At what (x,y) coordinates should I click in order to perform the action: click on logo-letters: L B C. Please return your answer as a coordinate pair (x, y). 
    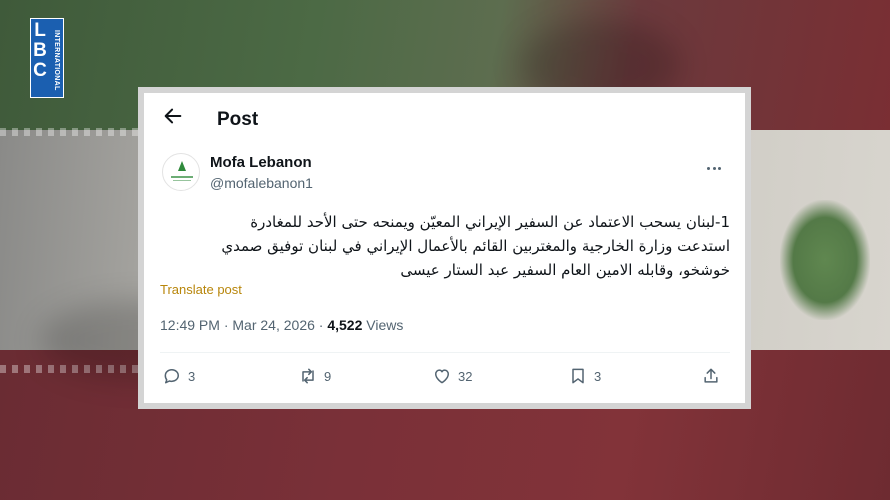
    Looking at the image, I should click on (40, 50).